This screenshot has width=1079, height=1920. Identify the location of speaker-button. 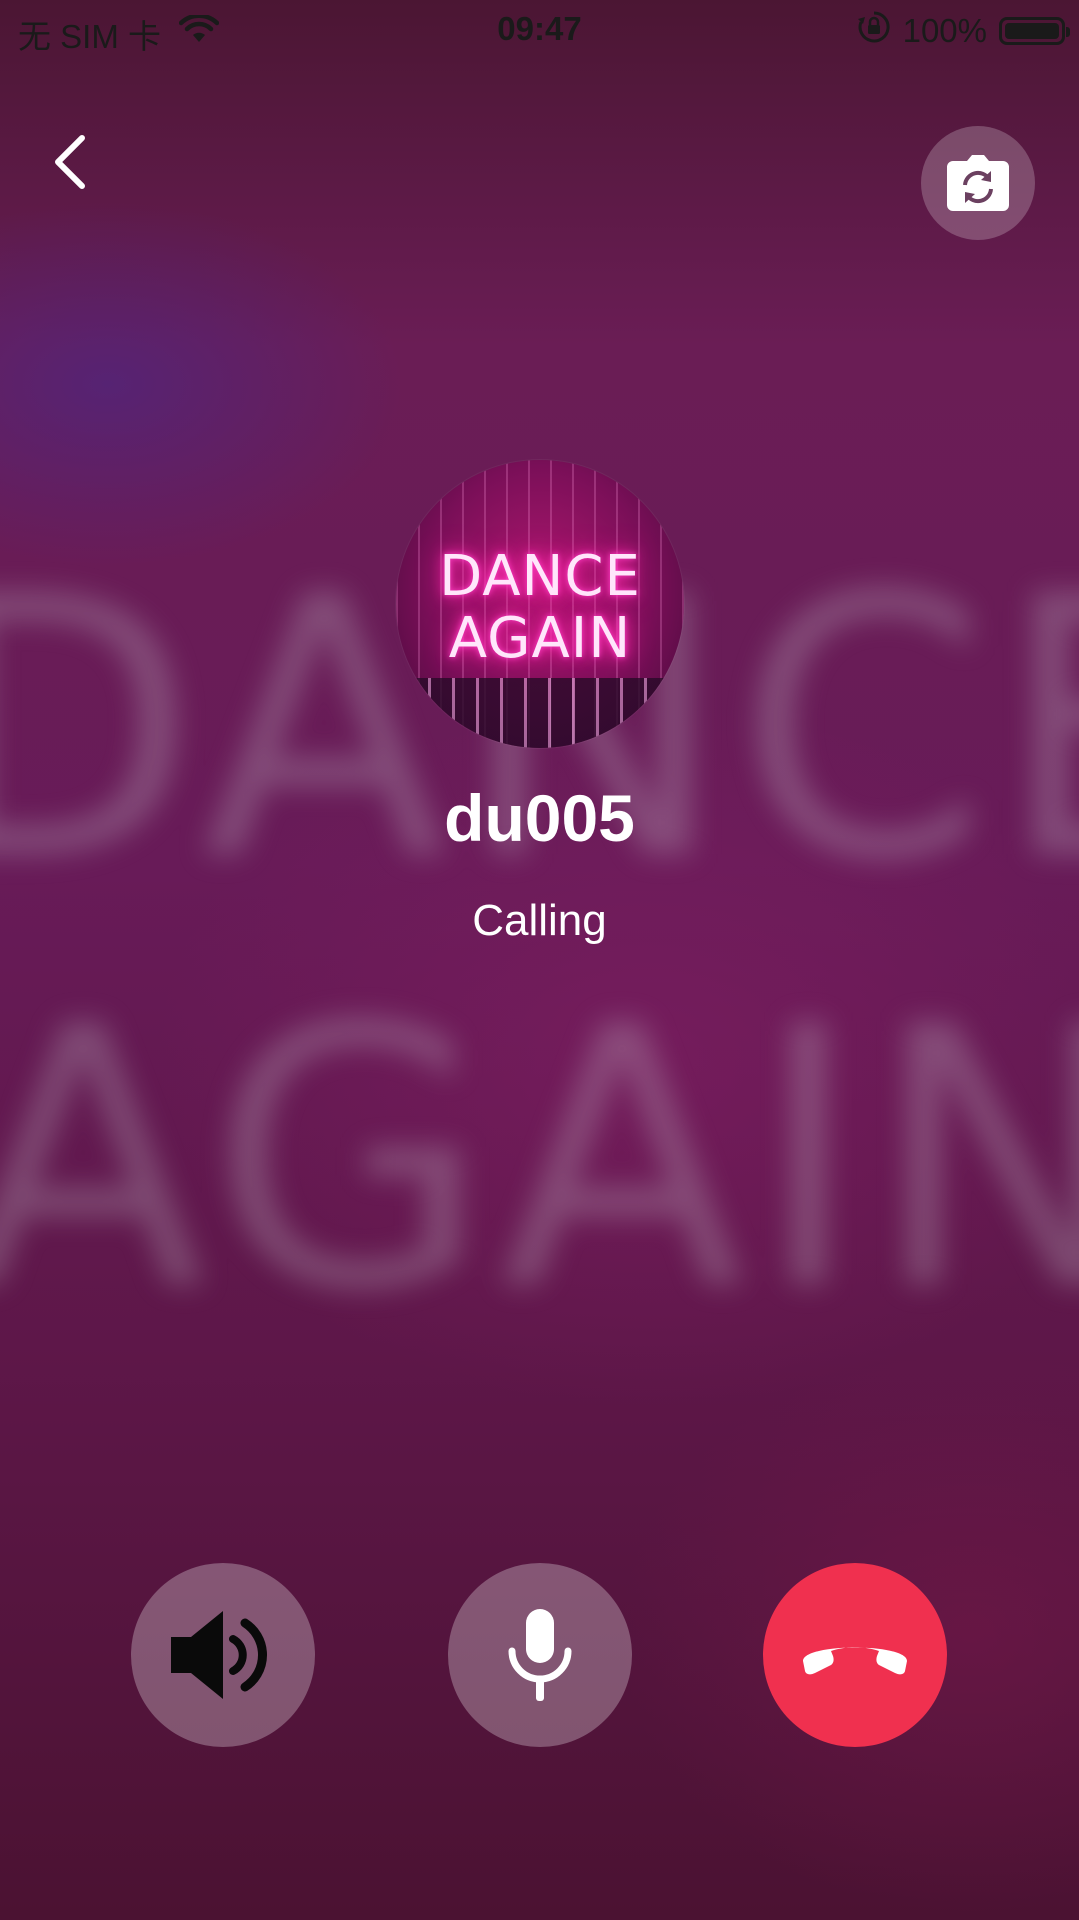
(223, 1655).